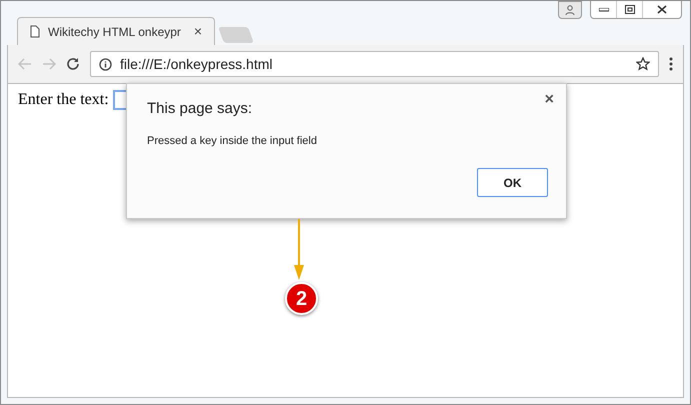 The width and height of the screenshot is (691, 405). I want to click on input-label: Enter the text:, so click(63, 100).